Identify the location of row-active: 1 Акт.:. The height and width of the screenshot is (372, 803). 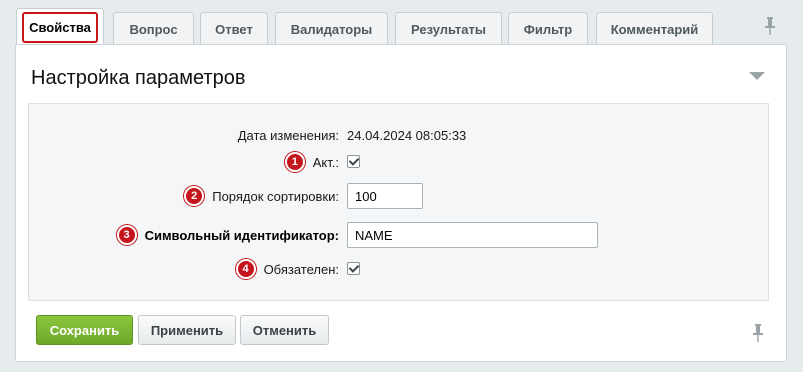
(399, 162).